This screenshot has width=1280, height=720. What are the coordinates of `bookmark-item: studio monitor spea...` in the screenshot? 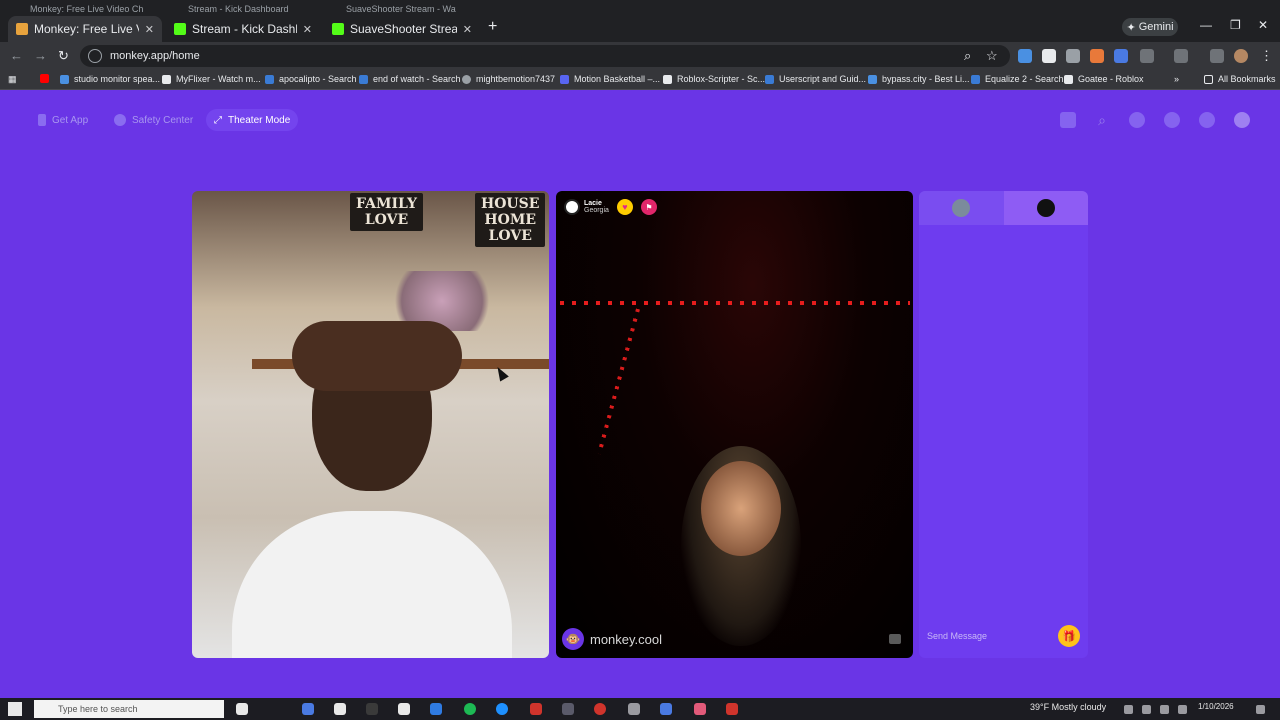 It's located at (110, 79).